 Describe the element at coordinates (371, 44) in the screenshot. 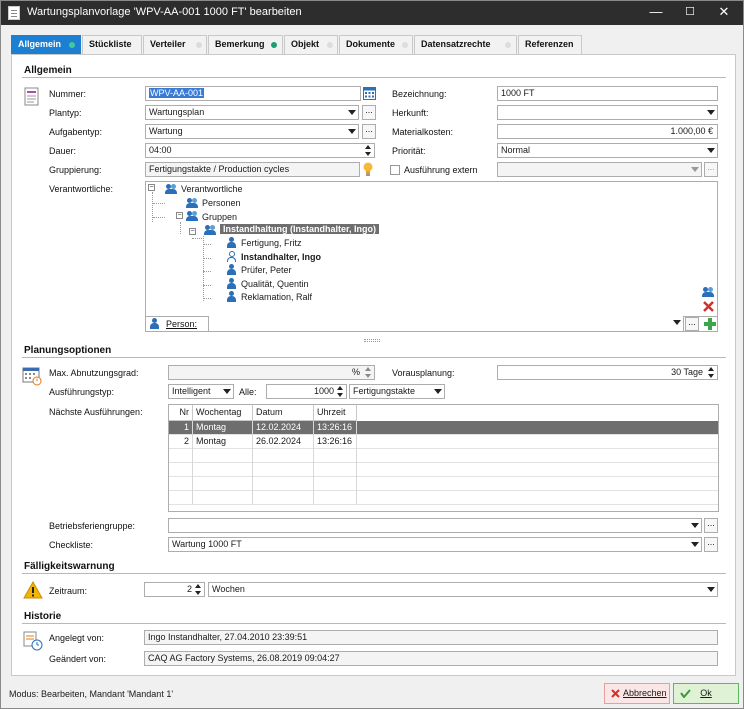

I see `tab-label: Dokumente` at that location.